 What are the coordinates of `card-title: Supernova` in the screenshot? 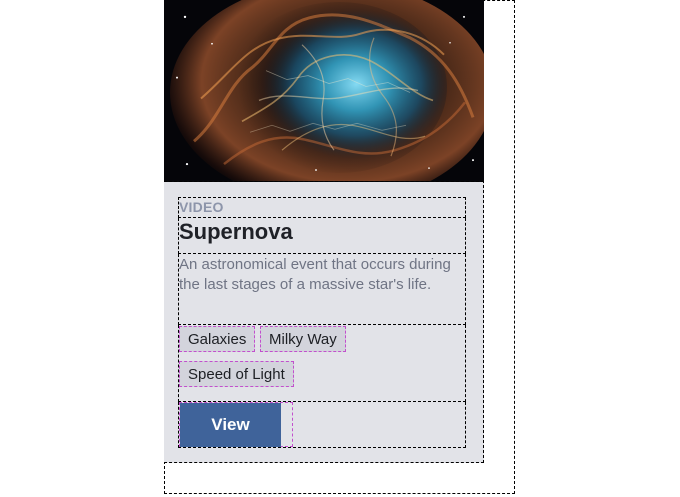 It's located at (322, 236).